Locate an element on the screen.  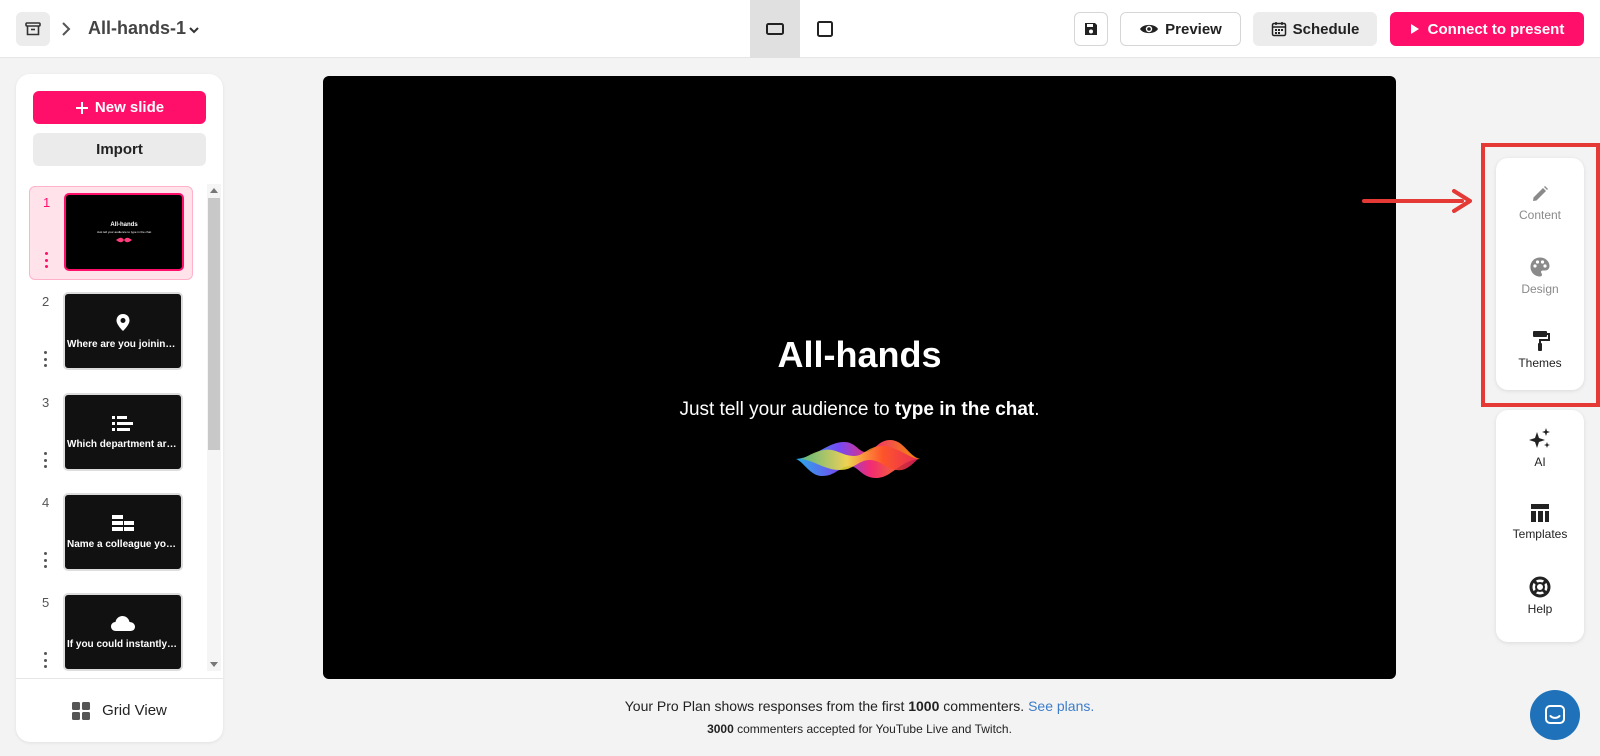
slide-item: 2 Where are you joining from? is located at coordinates (111, 333).